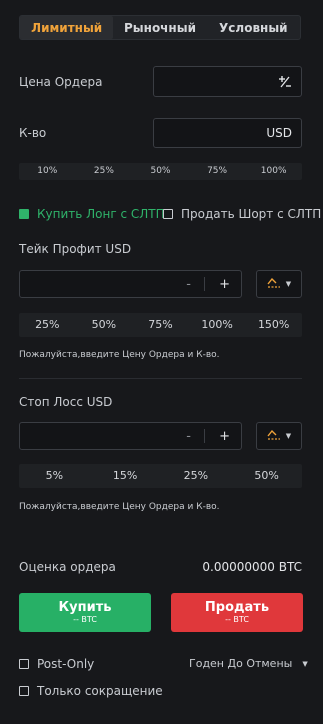  I want to click on sell-short-sltp-checkbox: Продать Шорт с СЛТП, so click(242, 214).